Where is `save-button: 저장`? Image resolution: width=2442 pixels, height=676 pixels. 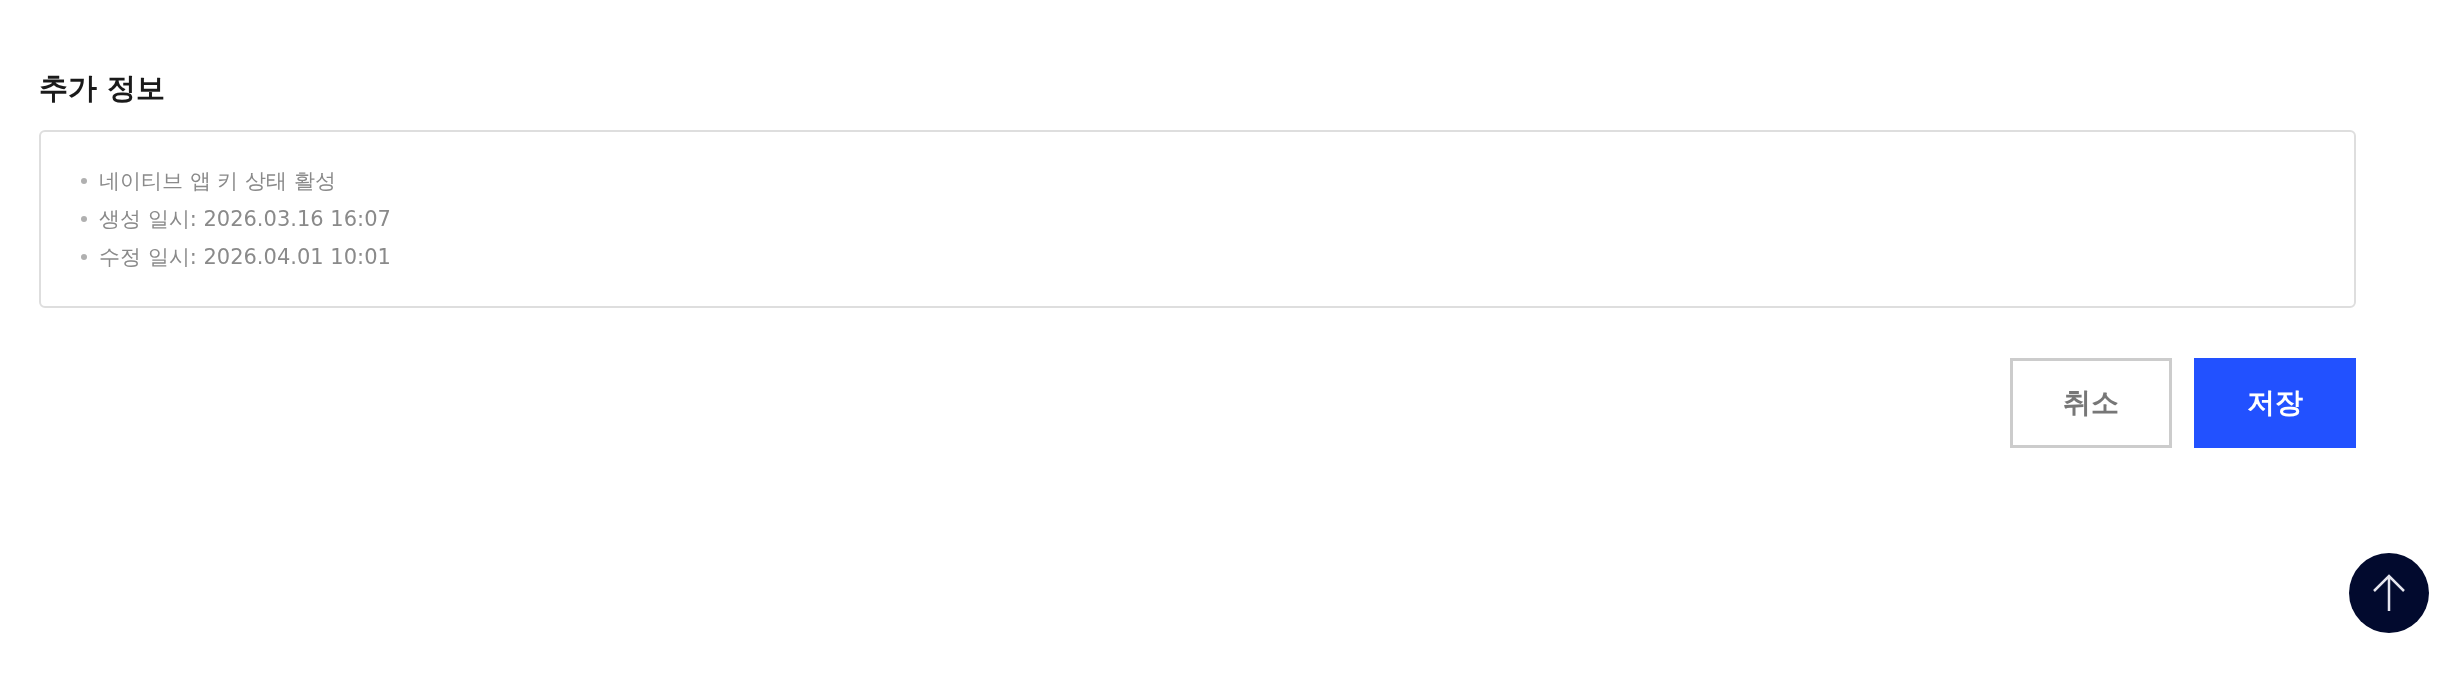
save-button: 저장 is located at coordinates (2275, 403).